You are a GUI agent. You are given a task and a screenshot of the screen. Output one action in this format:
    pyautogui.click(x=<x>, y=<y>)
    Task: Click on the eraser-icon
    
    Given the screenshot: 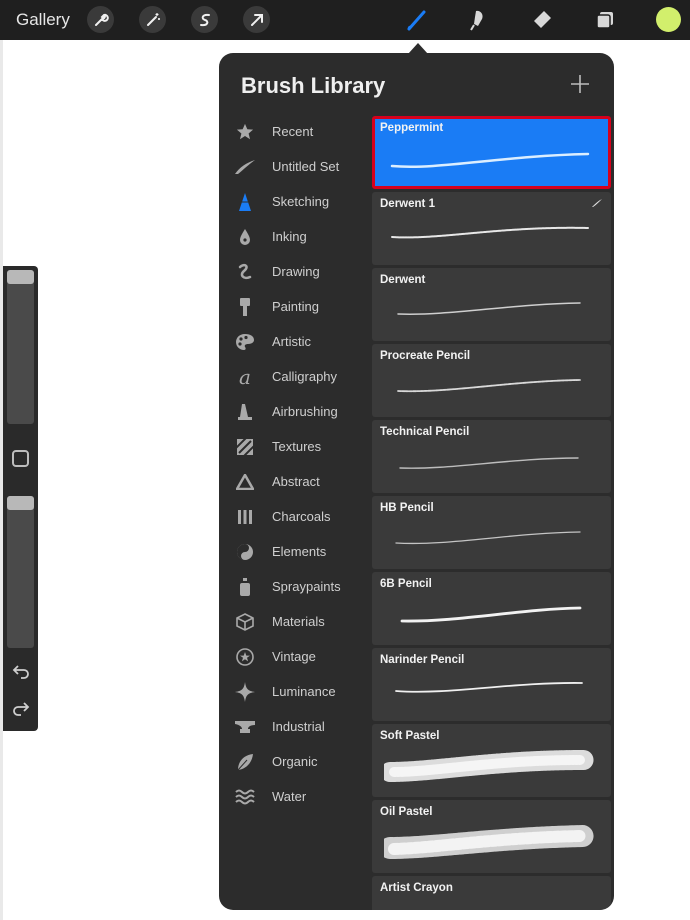 What is the action you would take?
    pyautogui.click(x=542, y=20)
    